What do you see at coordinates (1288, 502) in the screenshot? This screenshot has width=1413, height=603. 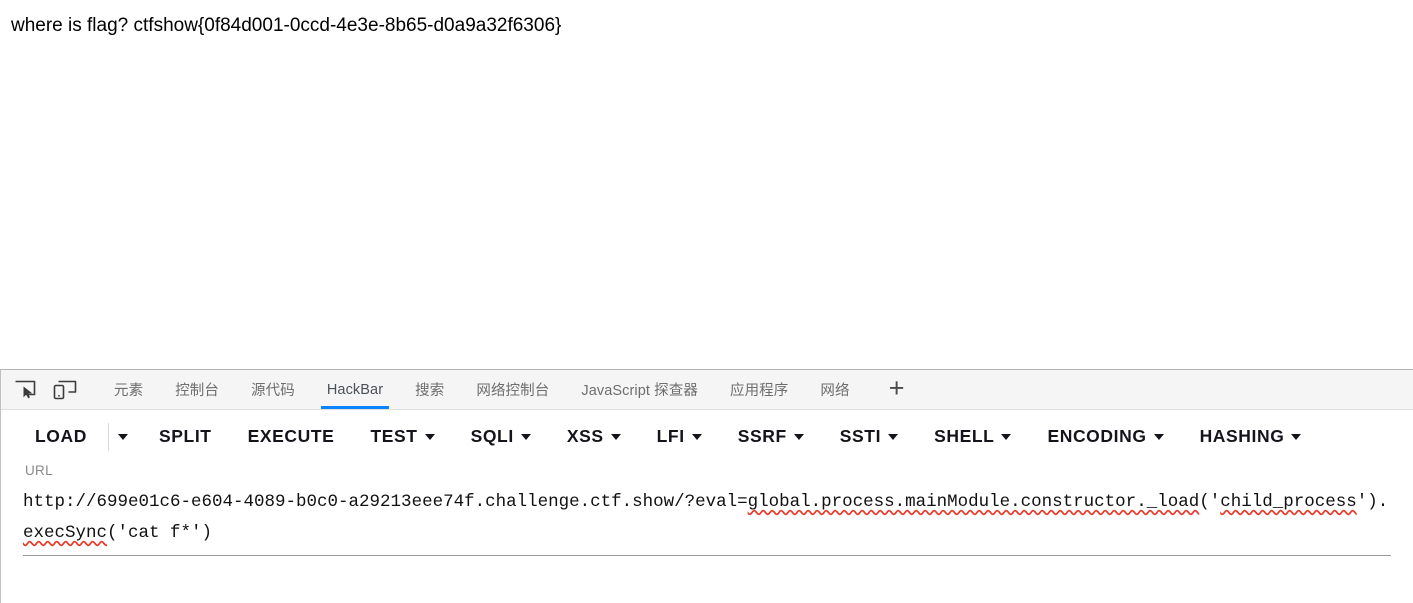 I see `url-segment: child_process` at bounding box center [1288, 502].